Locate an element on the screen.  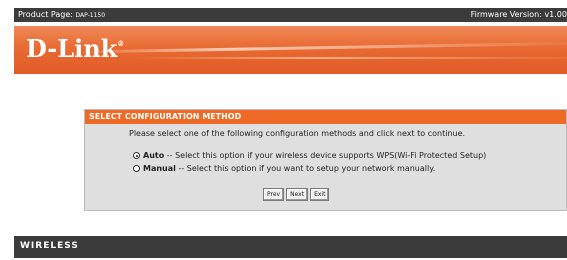
product-model: DAP-1150 is located at coordinates (90, 15).